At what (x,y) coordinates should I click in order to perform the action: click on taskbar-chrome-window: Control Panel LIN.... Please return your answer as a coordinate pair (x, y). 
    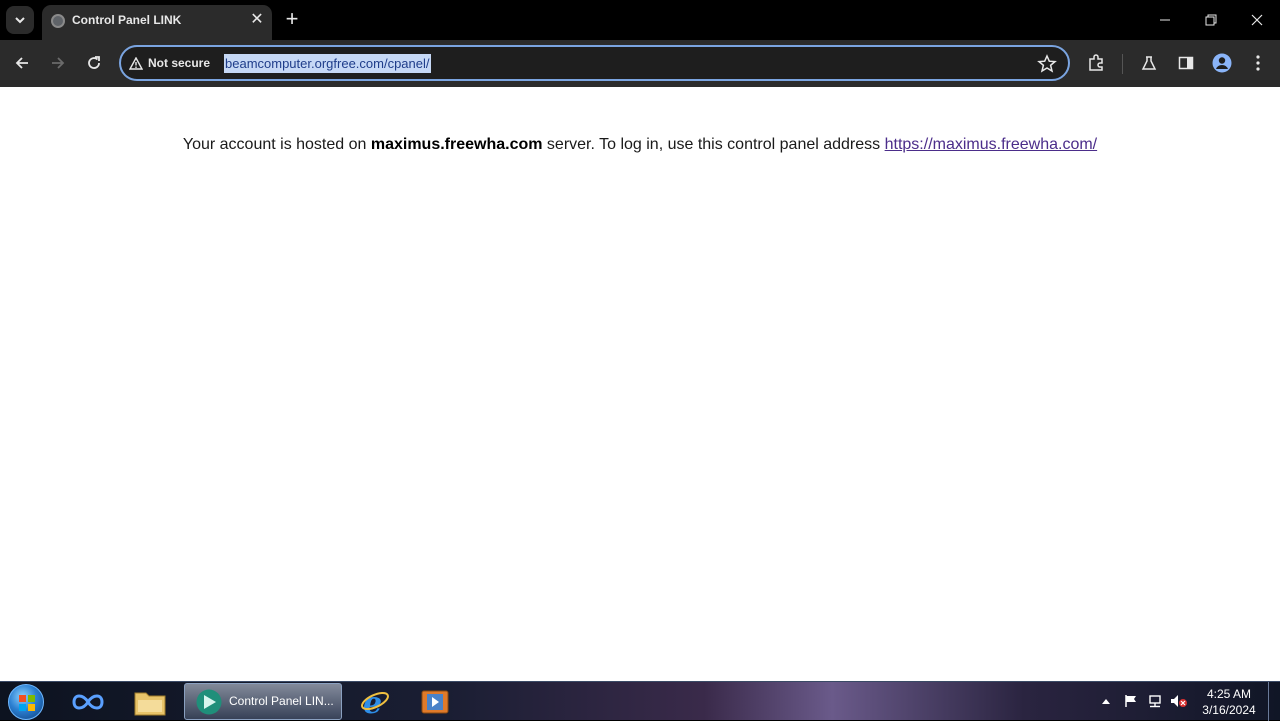
    Looking at the image, I should click on (263, 701).